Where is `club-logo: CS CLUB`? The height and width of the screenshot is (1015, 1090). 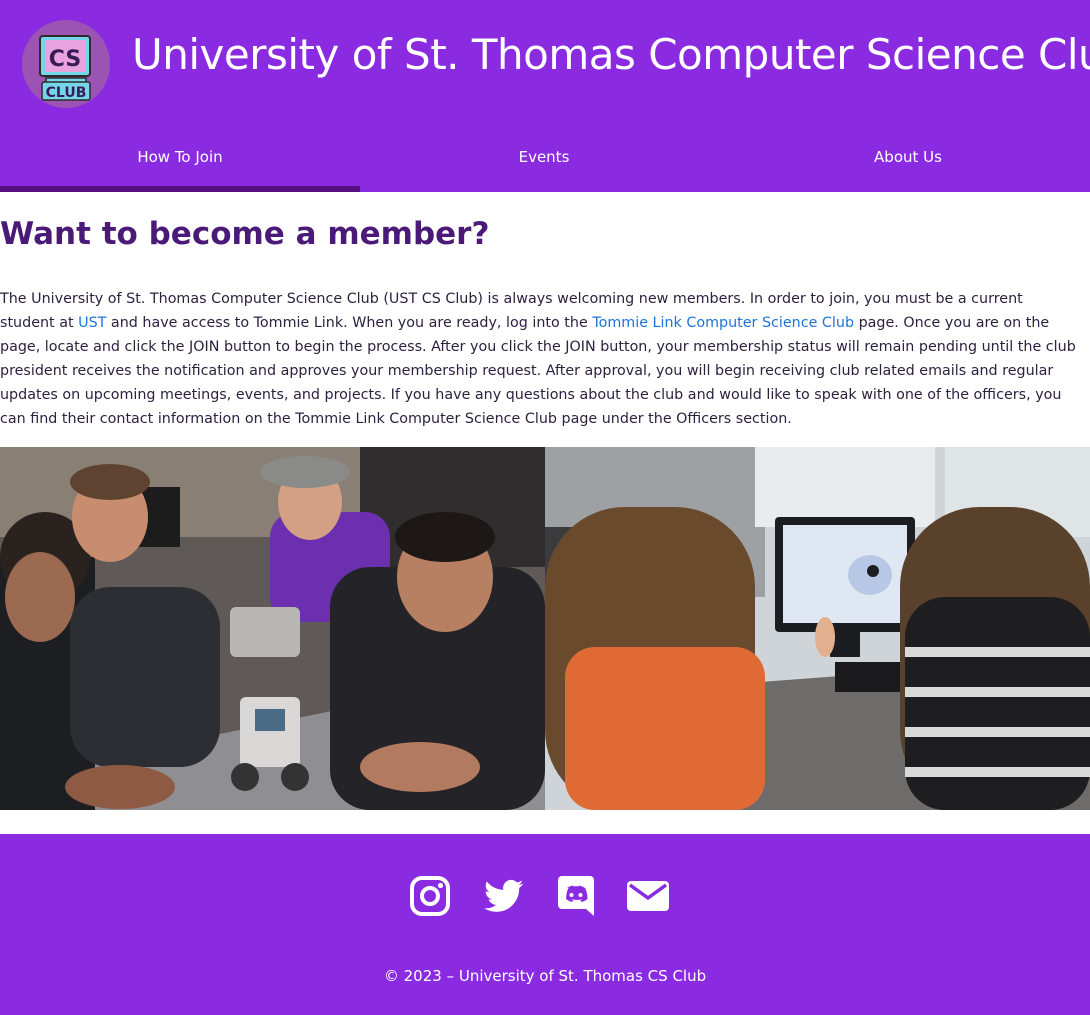 club-logo: CS CLUB is located at coordinates (66, 64).